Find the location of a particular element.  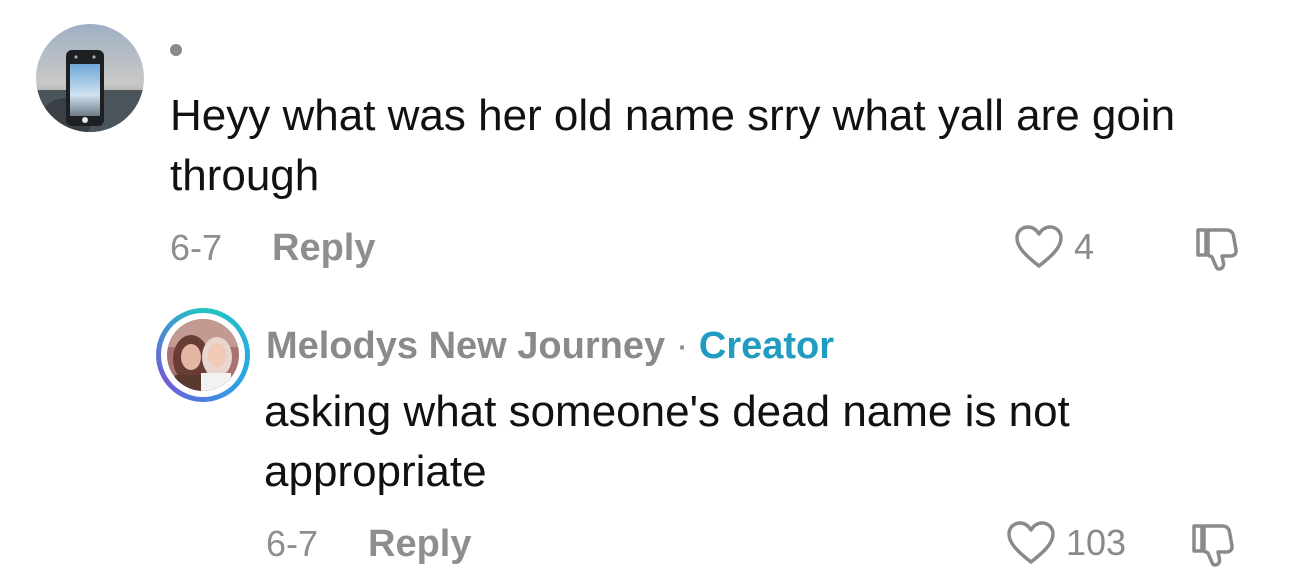

reply-header: Melodys New Journey · Creator is located at coordinates (550, 346).